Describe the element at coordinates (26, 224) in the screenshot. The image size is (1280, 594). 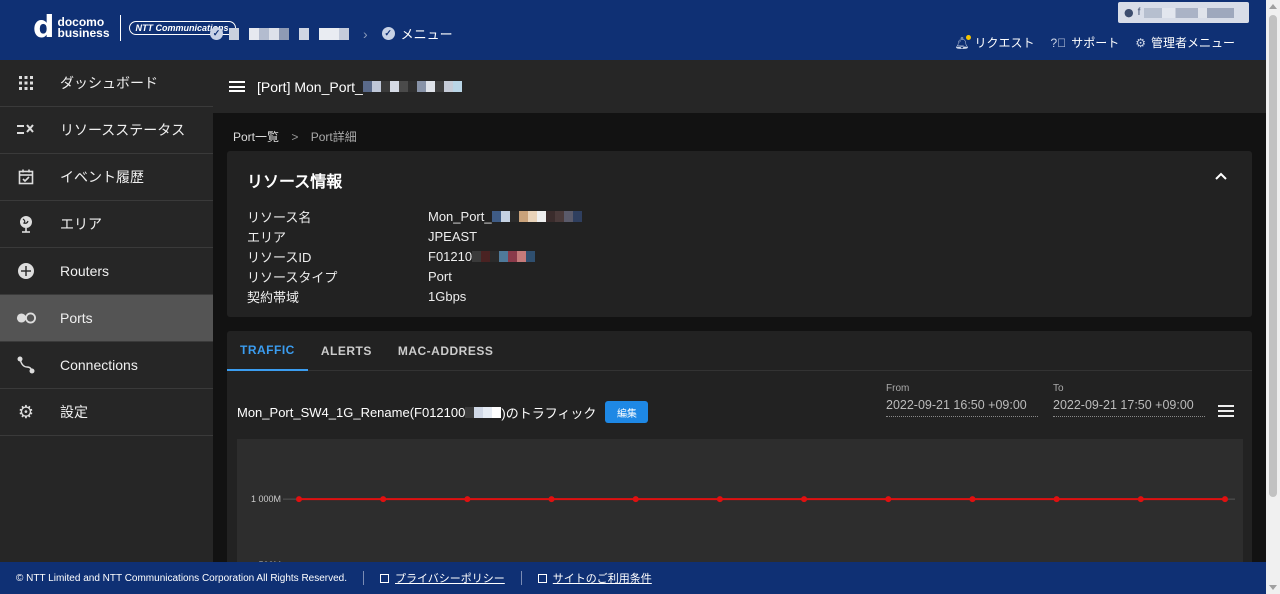
I see `globe-icon` at that location.